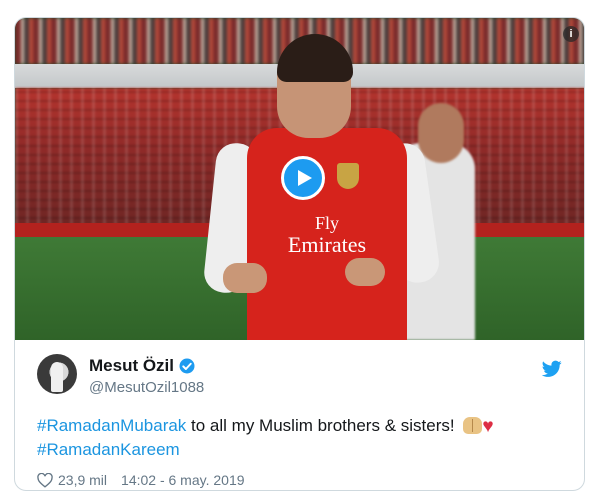 The height and width of the screenshot is (497, 591). What do you see at coordinates (365, 272) in the screenshot?
I see `player-right-hand` at bounding box center [365, 272].